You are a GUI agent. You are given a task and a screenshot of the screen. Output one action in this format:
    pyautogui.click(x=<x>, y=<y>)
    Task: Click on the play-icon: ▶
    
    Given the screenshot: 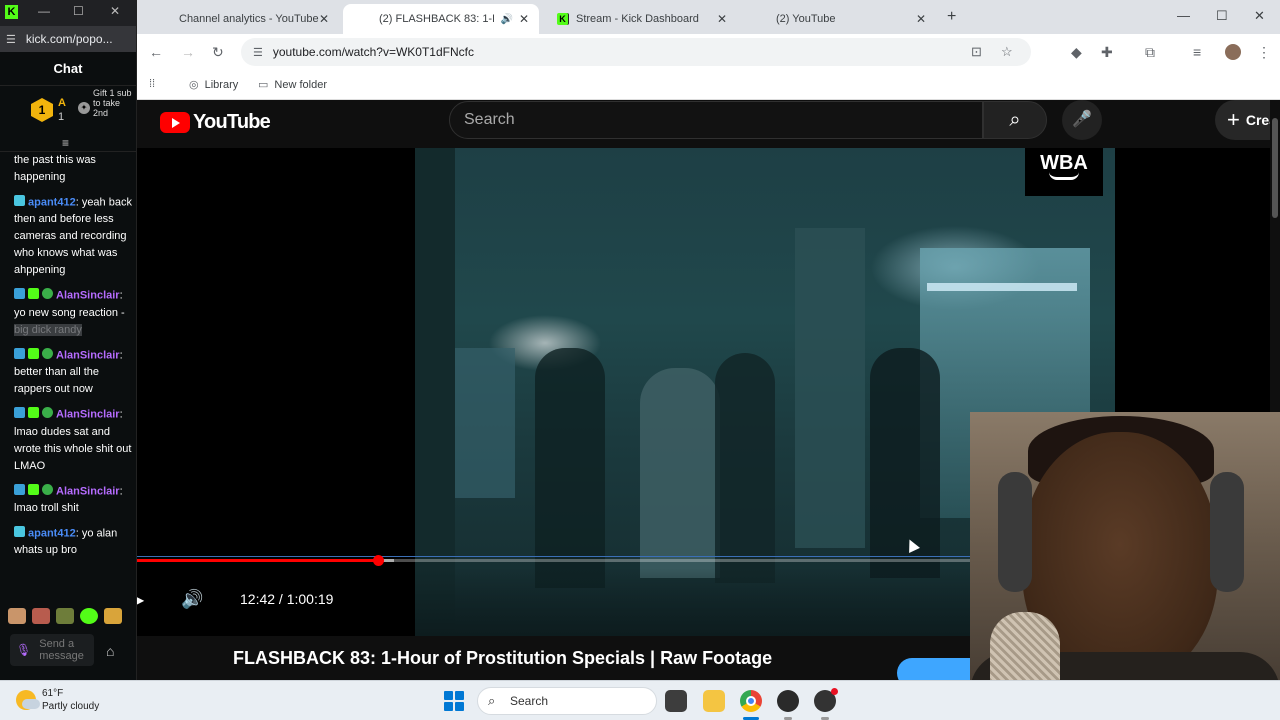 What is the action you would take?
    pyautogui.click(x=140, y=600)
    